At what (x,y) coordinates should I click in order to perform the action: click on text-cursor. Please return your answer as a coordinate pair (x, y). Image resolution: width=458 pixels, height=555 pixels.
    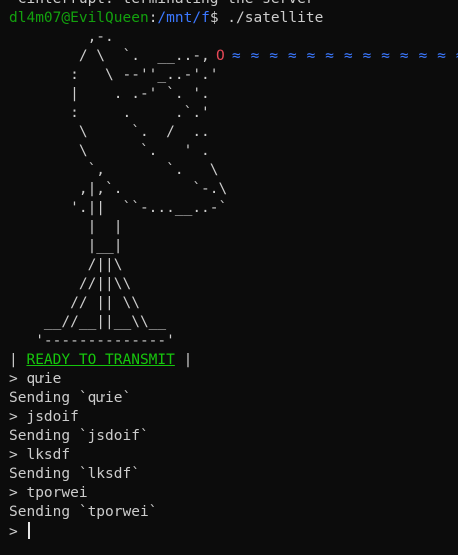
    Looking at the image, I should click on (29, 530).